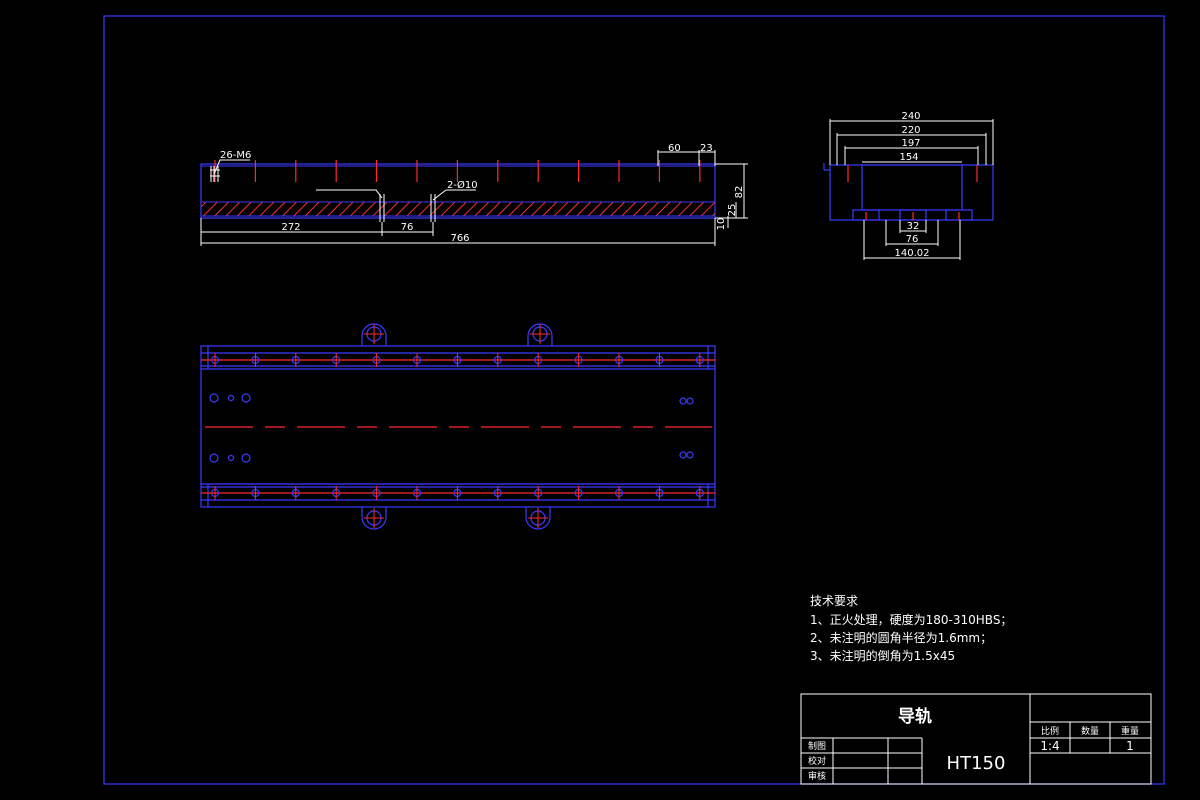 The width and height of the screenshot is (1200, 800). Describe the element at coordinates (1130, 746) in the screenshot. I see `value-weight: 1` at that location.